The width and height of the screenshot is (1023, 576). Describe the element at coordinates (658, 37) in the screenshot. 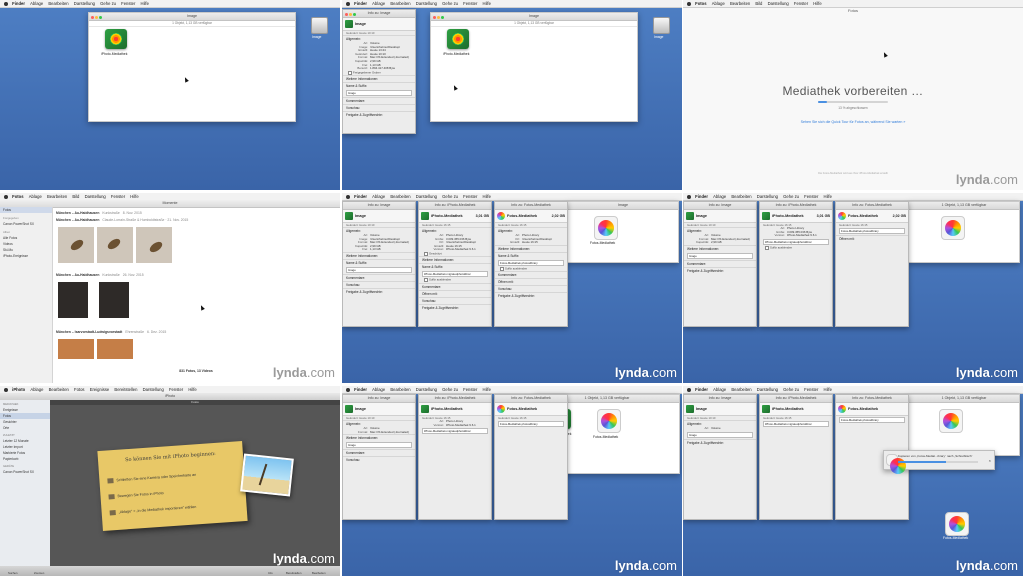

I see `disk-image-label: Image` at that location.